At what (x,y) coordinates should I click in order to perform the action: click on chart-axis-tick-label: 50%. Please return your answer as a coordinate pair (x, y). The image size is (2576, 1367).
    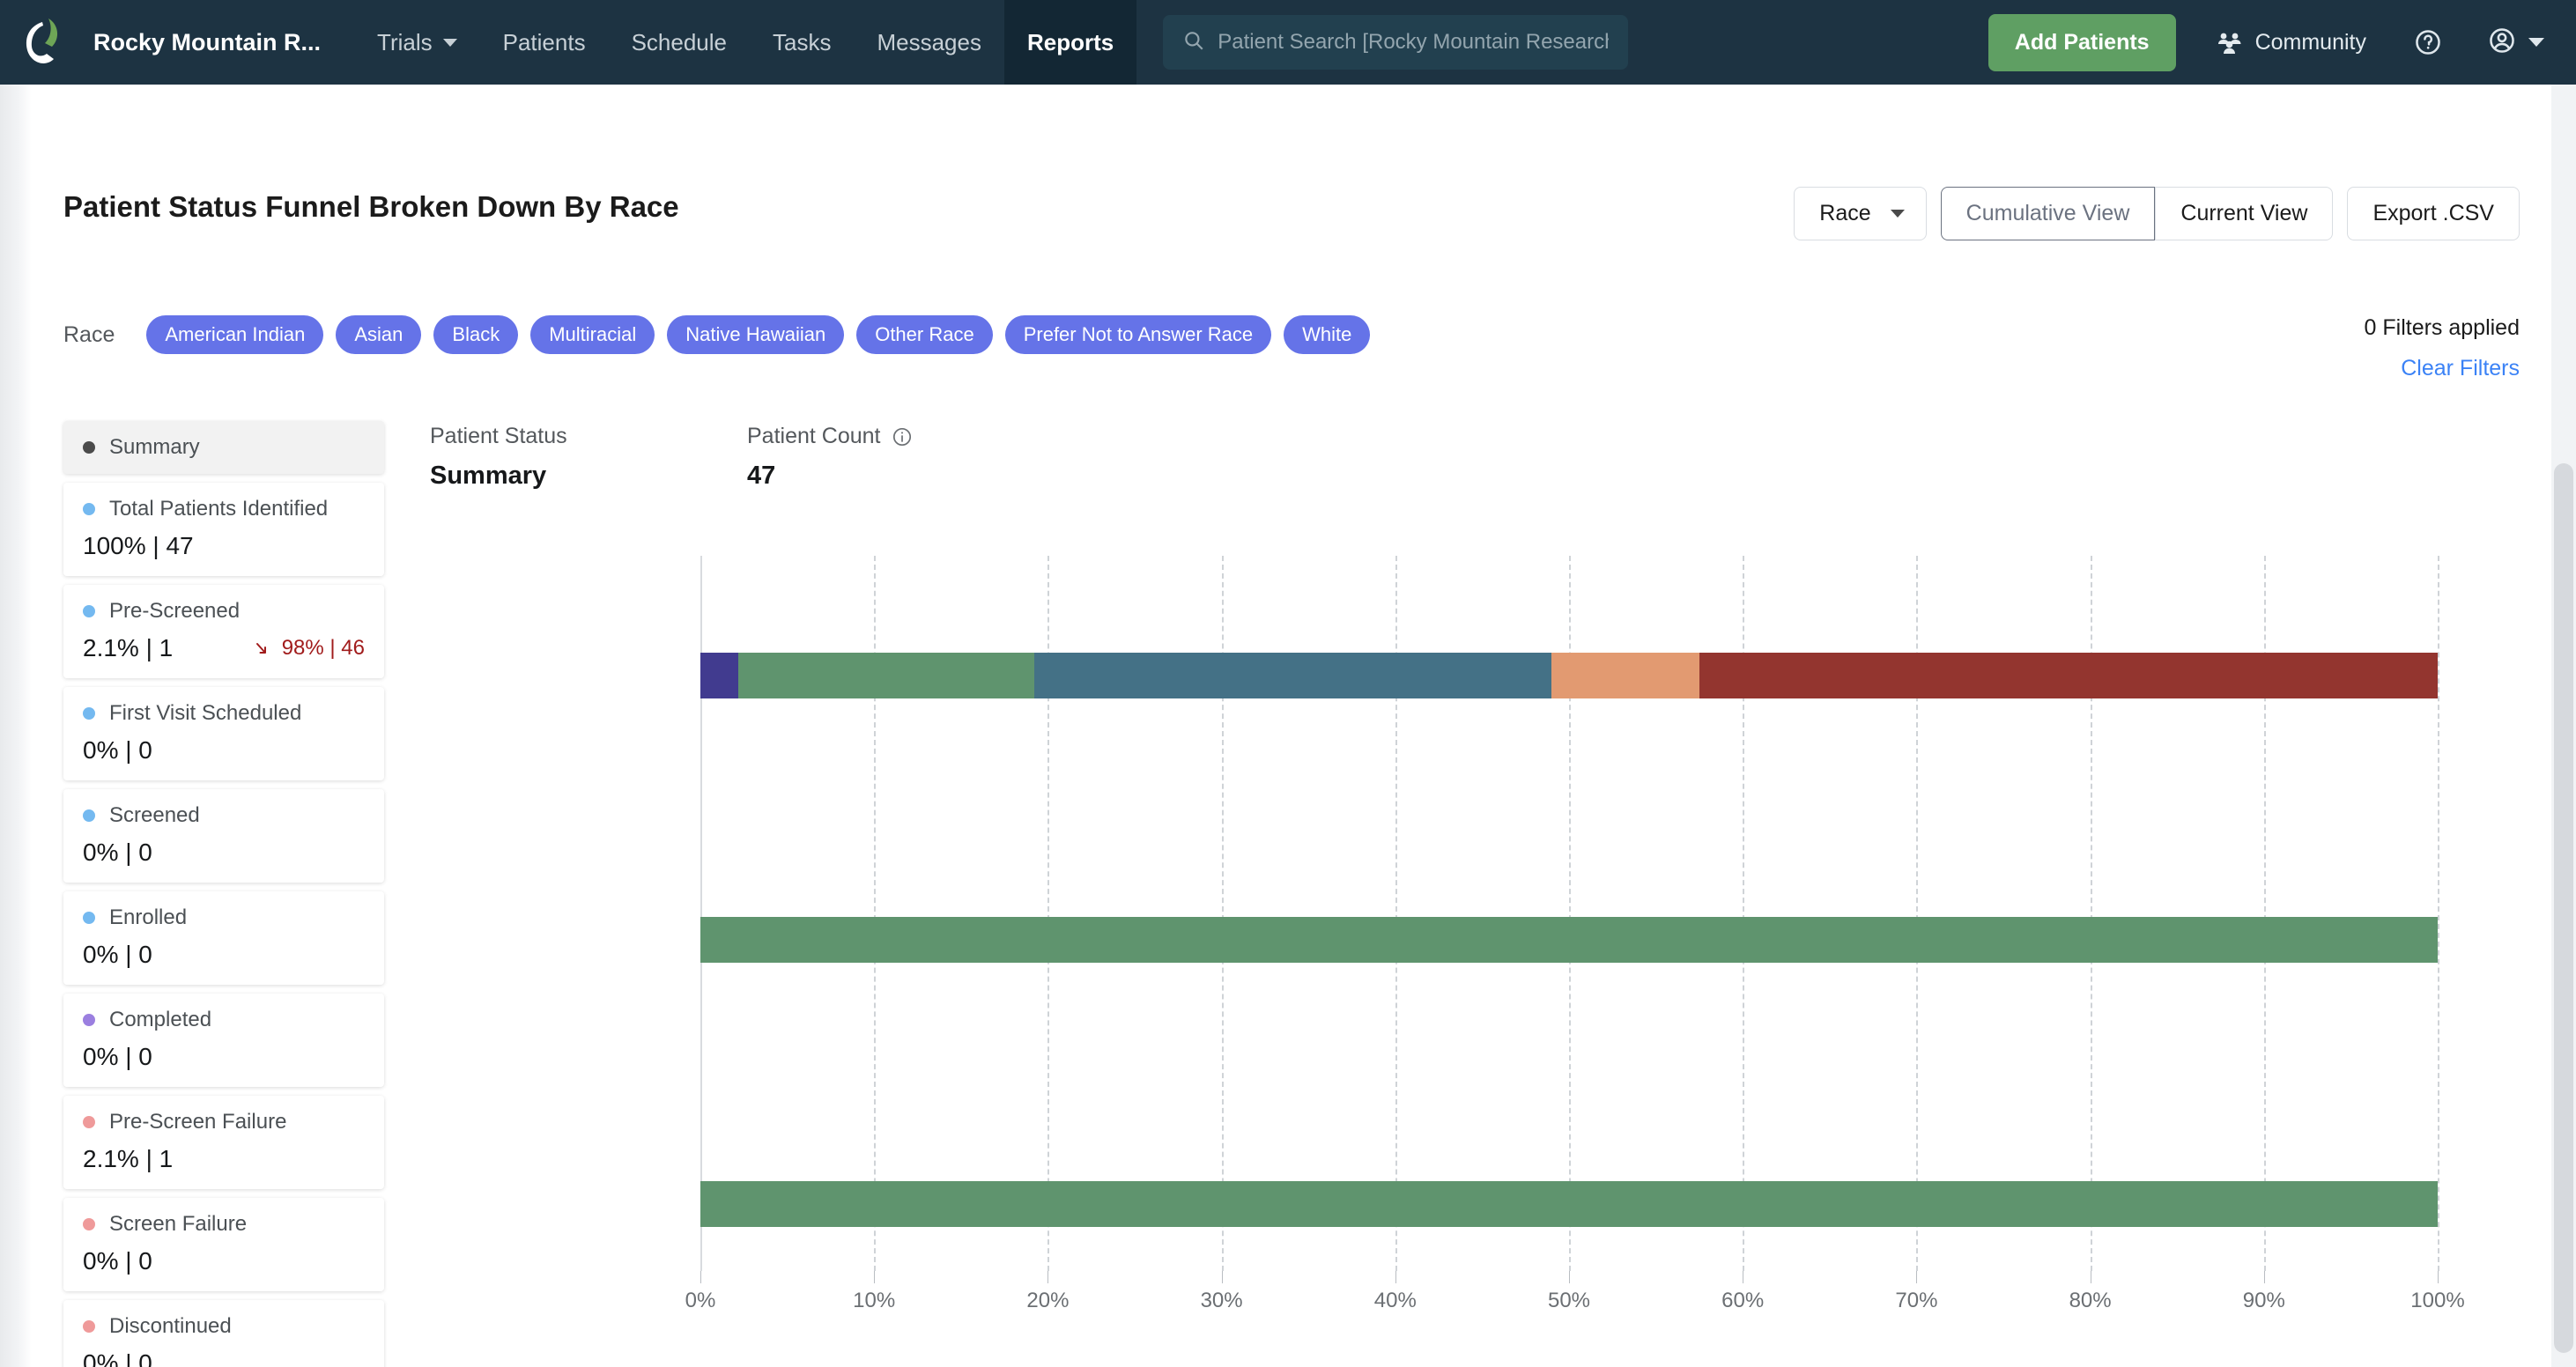
    Looking at the image, I should click on (1569, 1300).